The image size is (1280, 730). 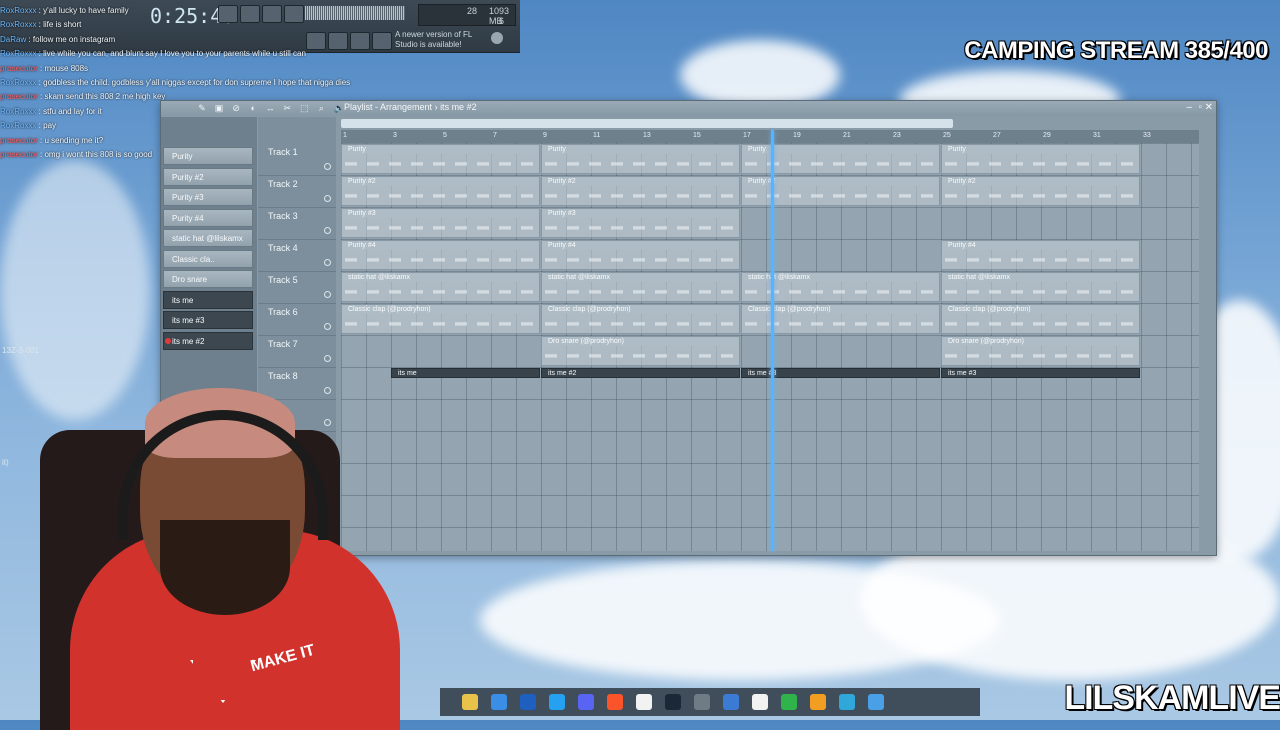 I want to click on pattern-item: Dro snare (@prodryhon), so click(x=208, y=286).